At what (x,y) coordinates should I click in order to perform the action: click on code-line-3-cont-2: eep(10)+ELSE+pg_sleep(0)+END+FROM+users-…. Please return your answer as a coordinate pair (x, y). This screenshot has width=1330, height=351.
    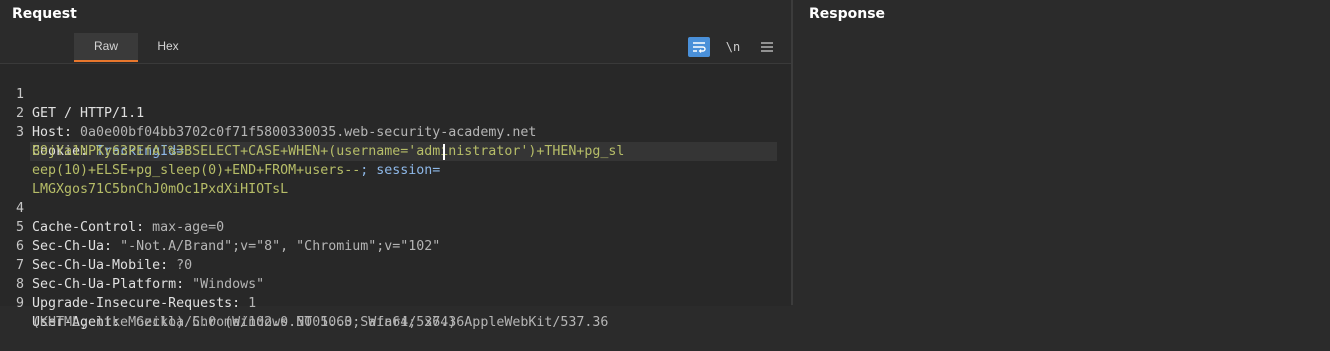
    Looking at the image, I should click on (220, 160).